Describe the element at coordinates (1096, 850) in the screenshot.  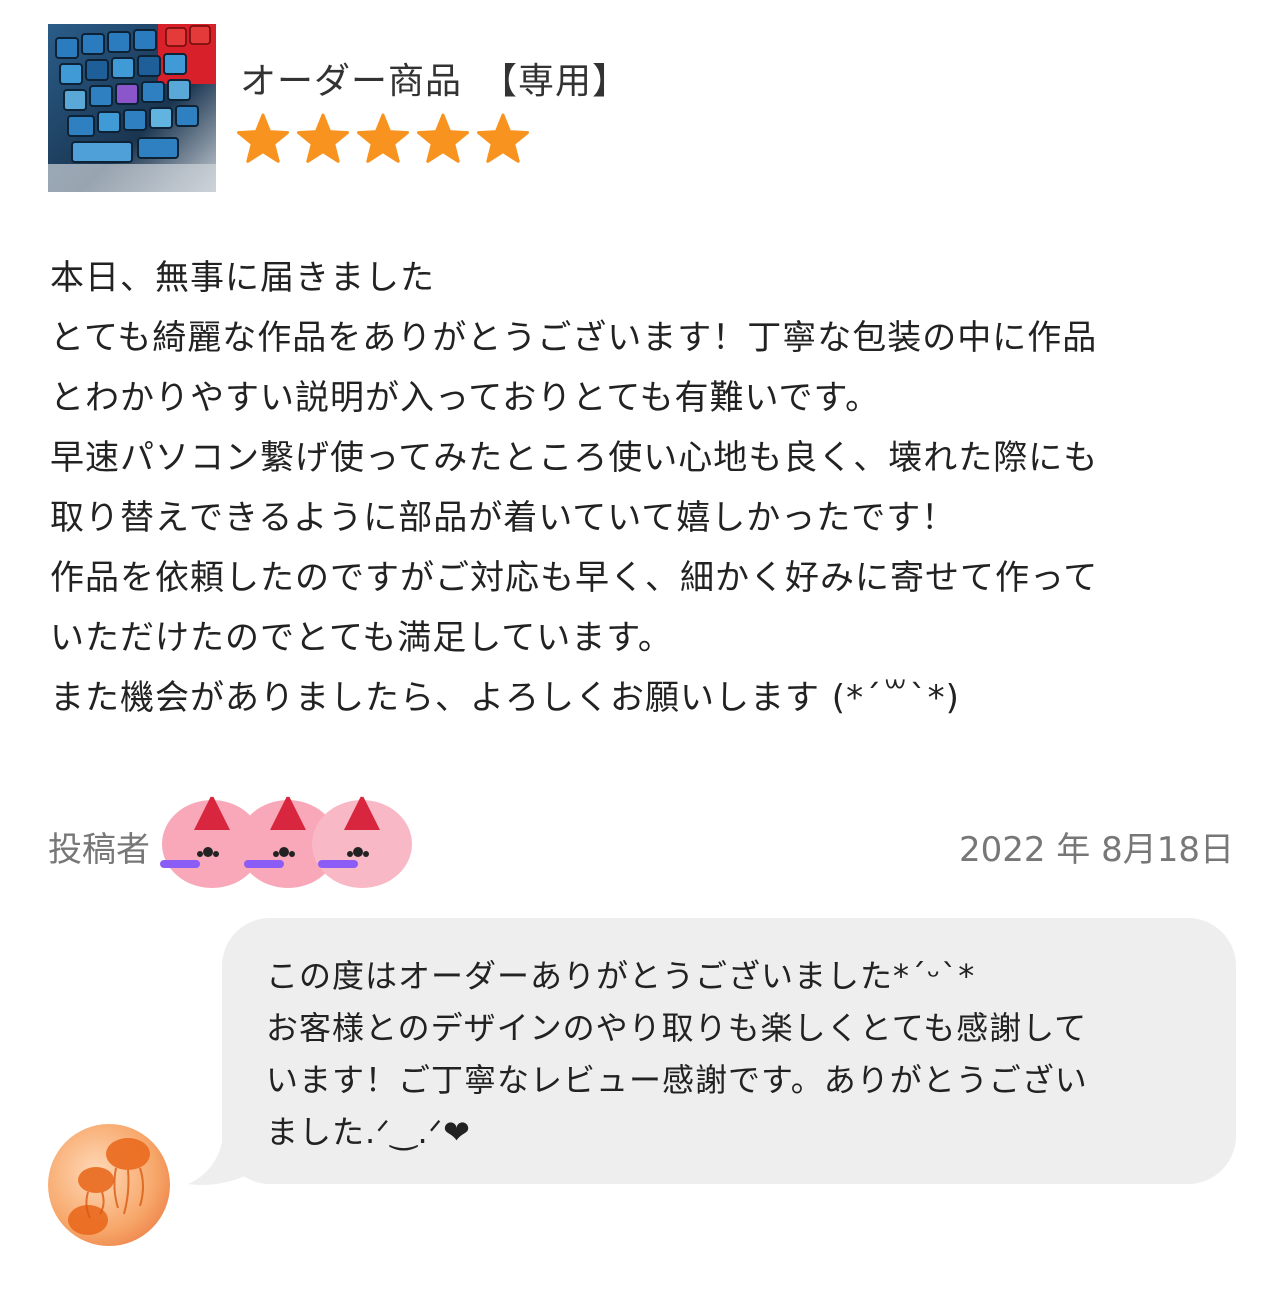
I see `post-date: 2022 年 8月18日` at that location.